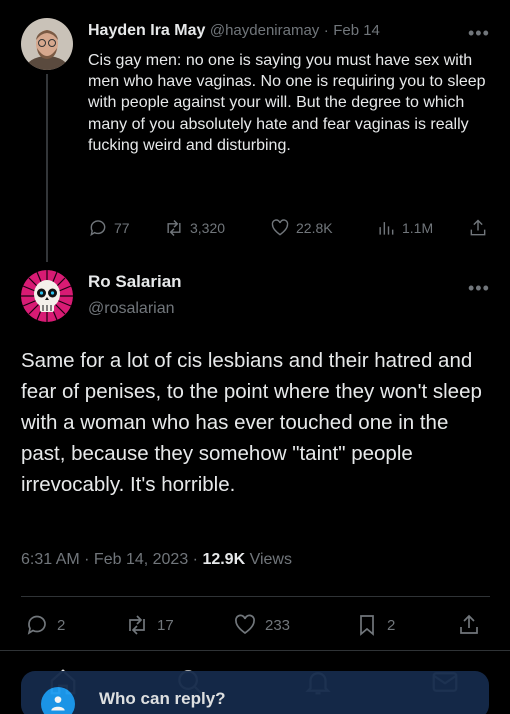  What do you see at coordinates (367, 625) in the screenshot?
I see `bookmark-icon` at bounding box center [367, 625].